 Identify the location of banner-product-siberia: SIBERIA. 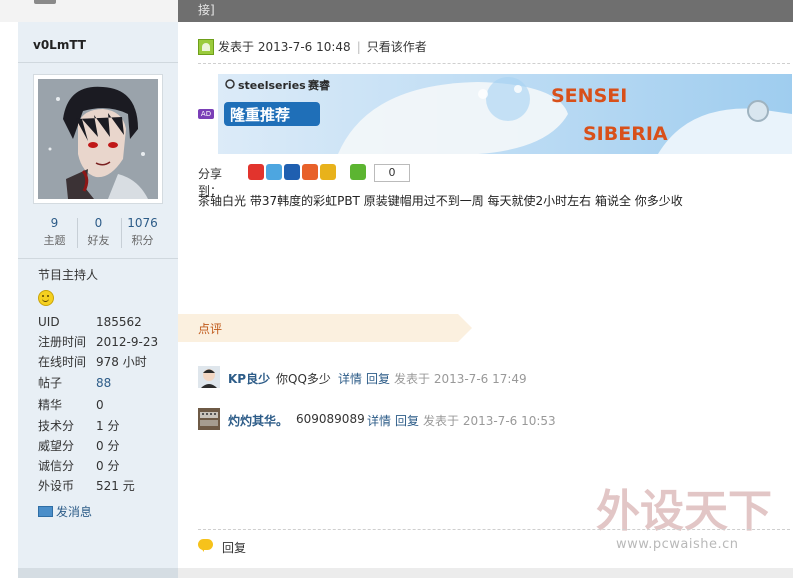
(625, 134).